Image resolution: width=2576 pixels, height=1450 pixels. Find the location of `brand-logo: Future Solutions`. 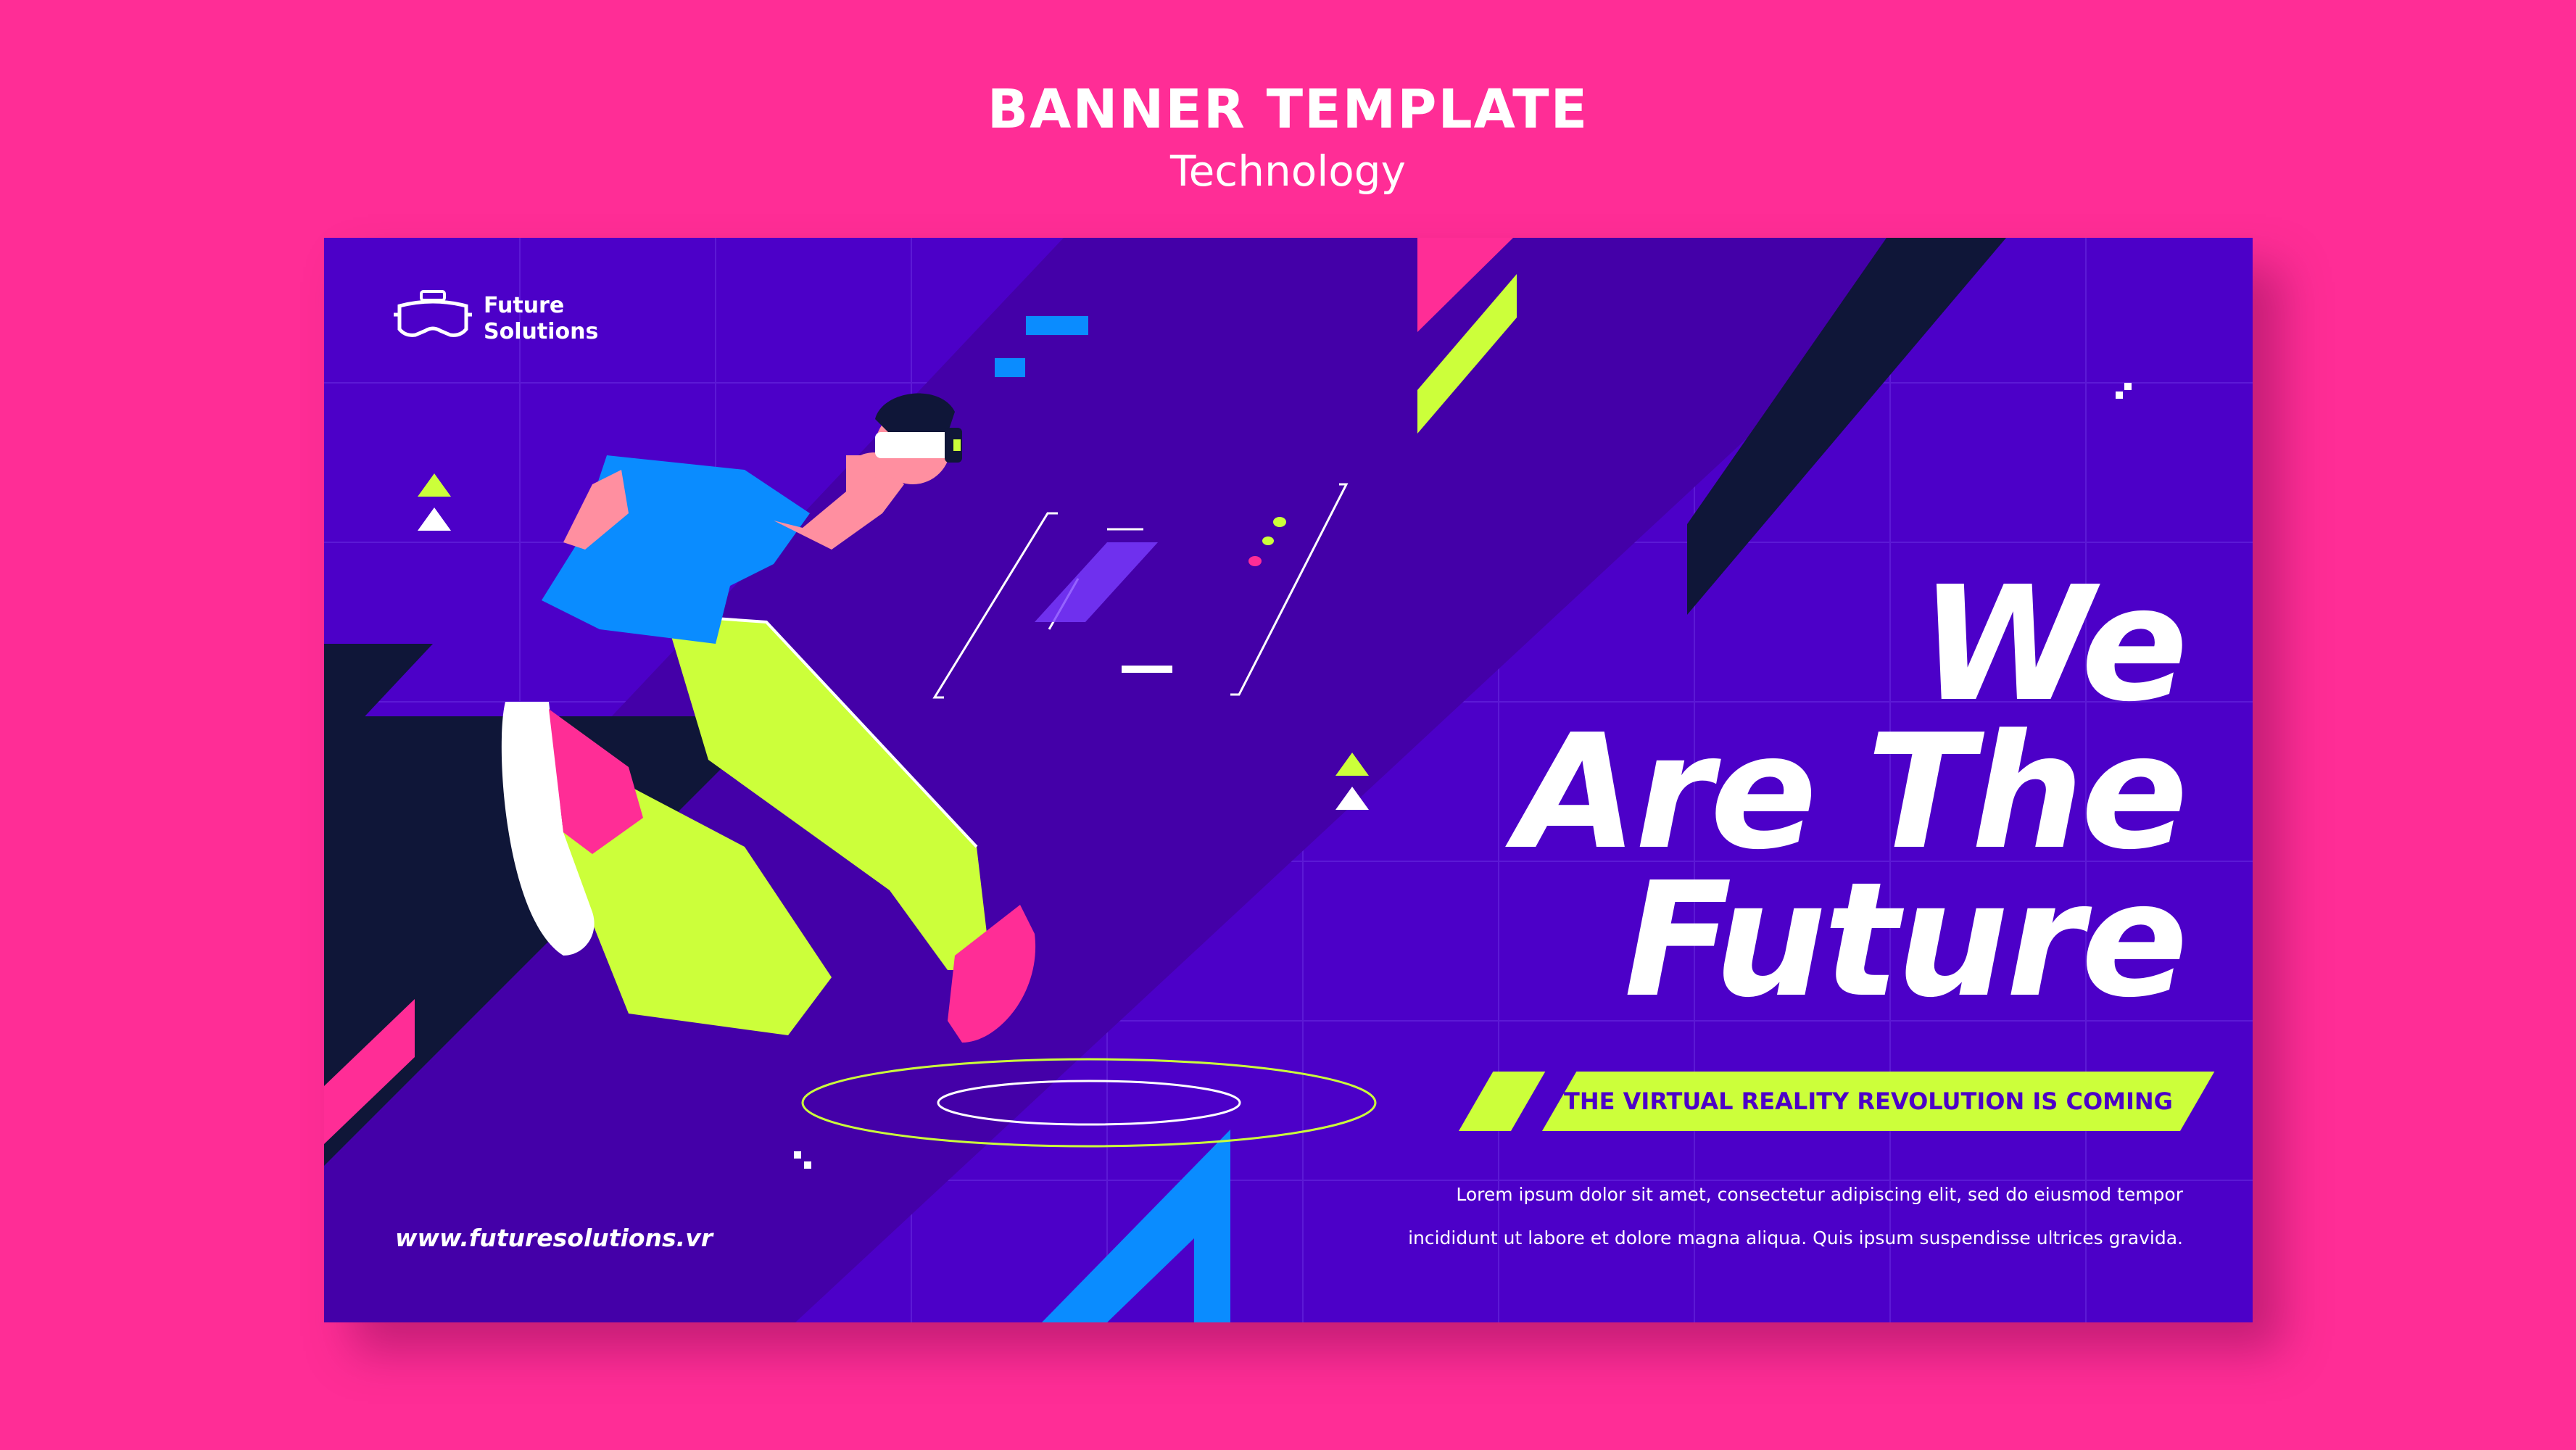

brand-logo: Future Solutions is located at coordinates (495, 319).